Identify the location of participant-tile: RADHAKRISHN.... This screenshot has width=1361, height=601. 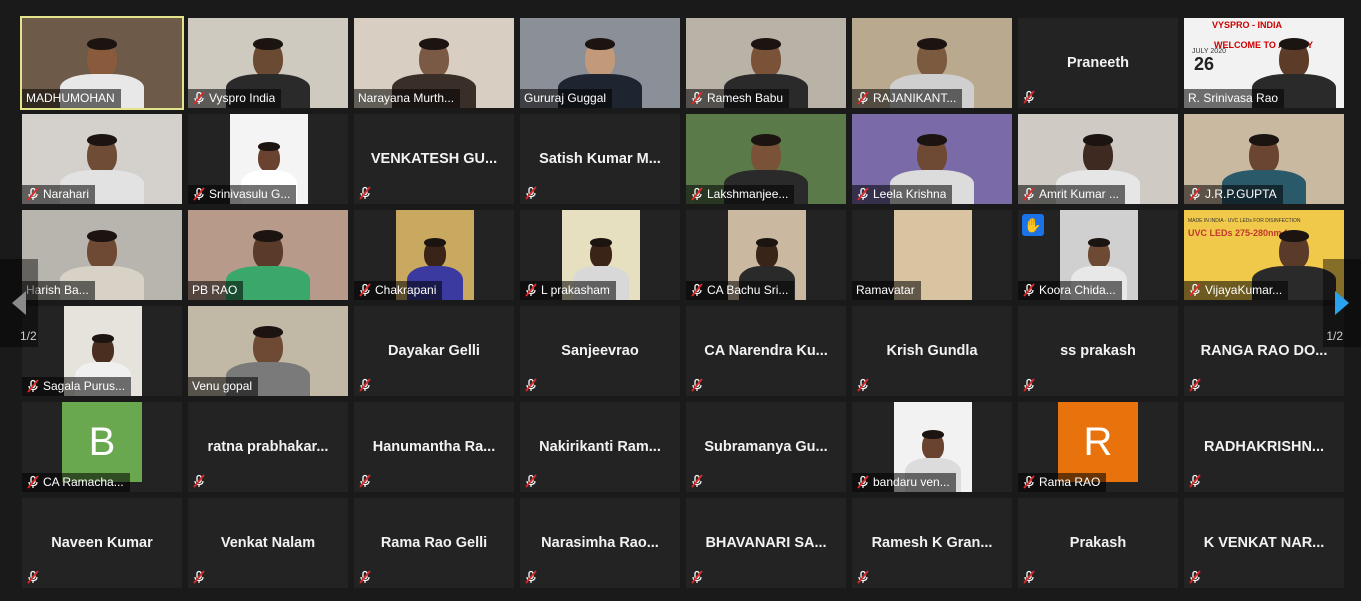
(1264, 447).